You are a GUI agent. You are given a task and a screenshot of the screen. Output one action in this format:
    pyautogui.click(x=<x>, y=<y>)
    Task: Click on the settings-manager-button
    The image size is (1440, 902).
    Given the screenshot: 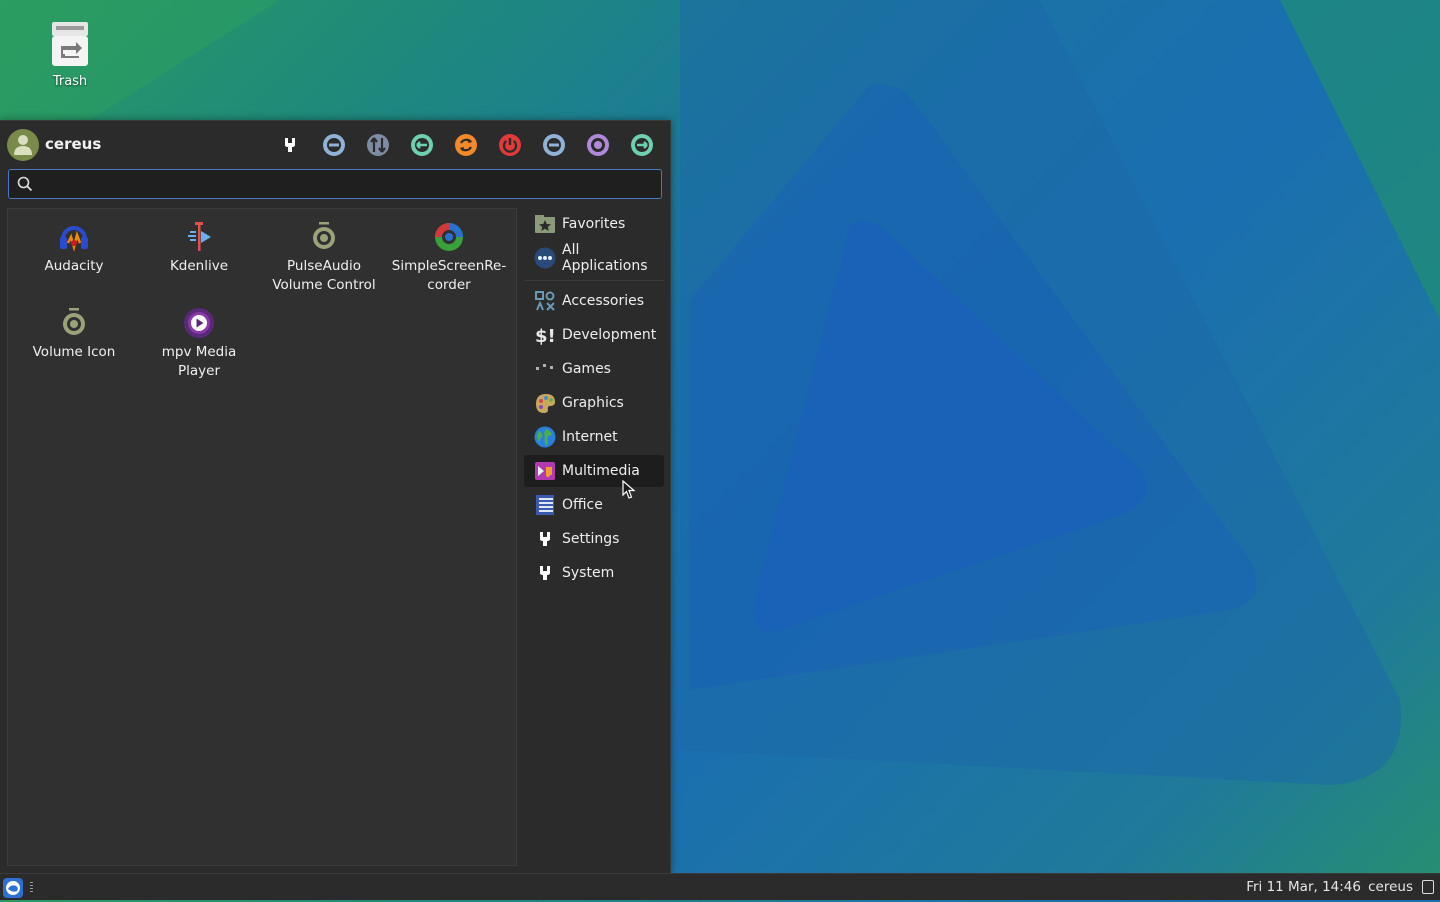 What is the action you would take?
    pyautogui.click(x=290, y=145)
    